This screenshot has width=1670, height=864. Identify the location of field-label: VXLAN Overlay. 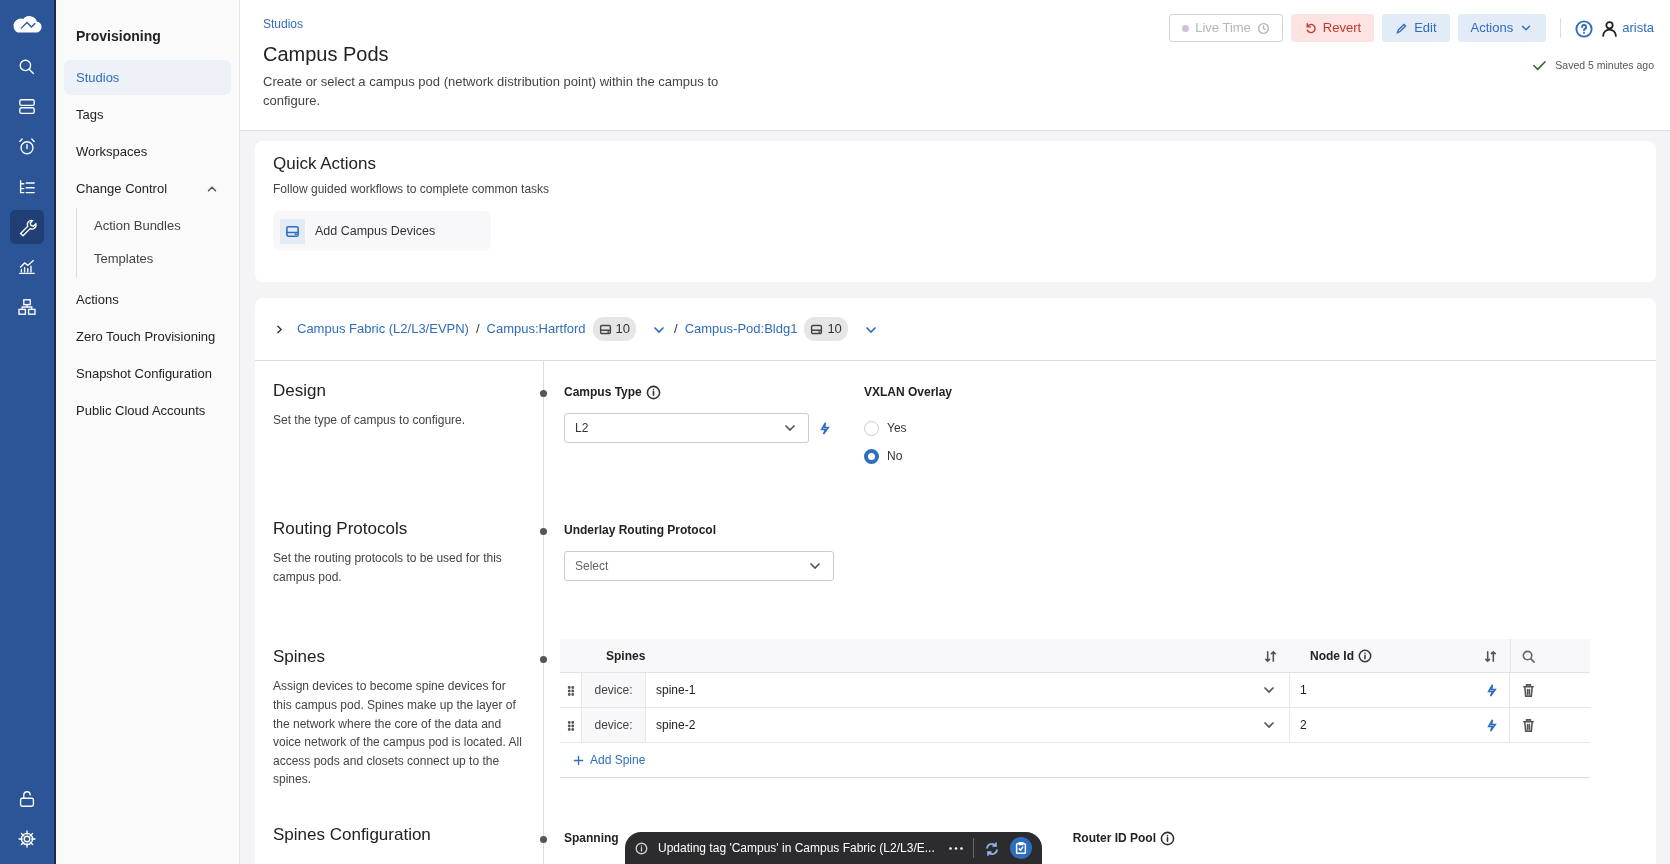
(908, 392).